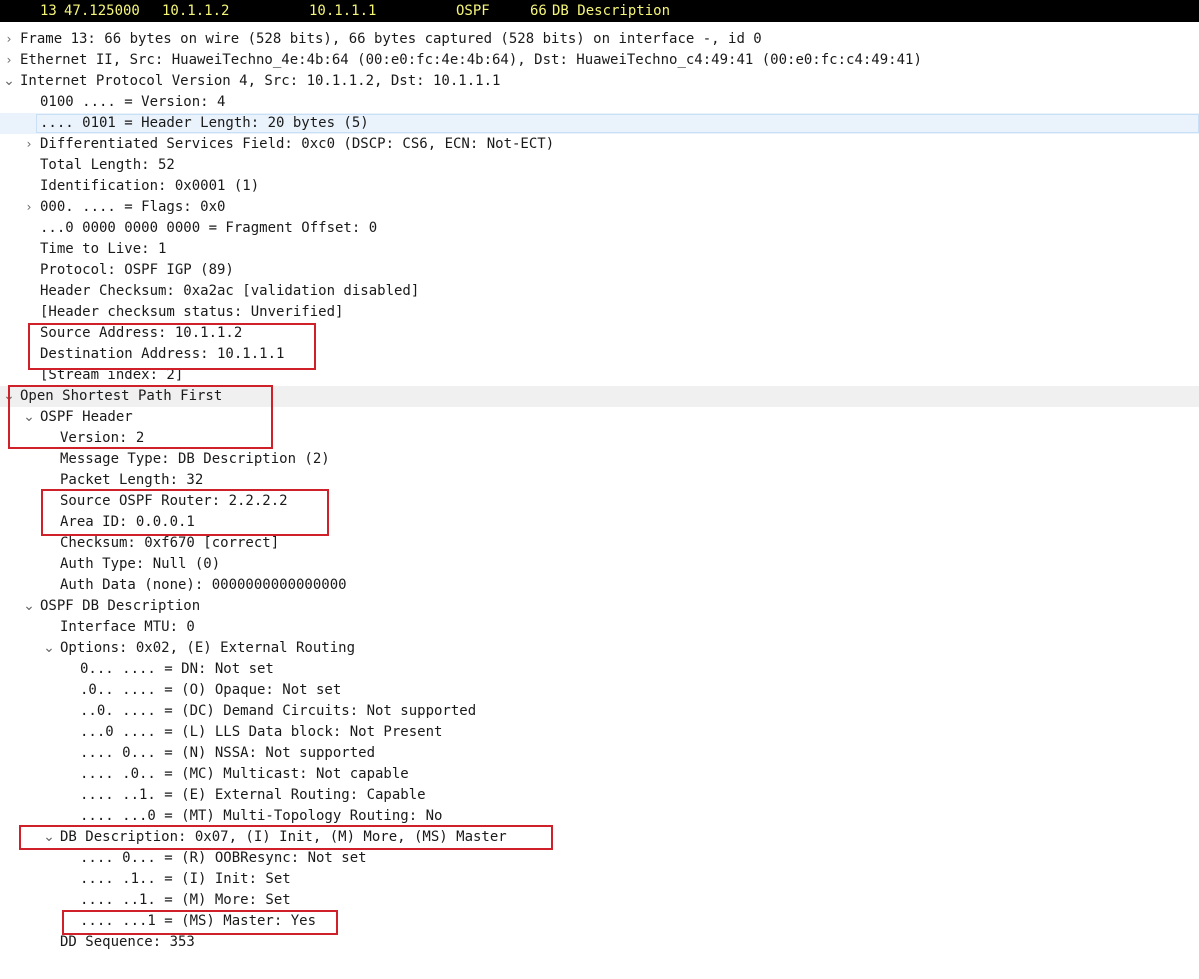 Image resolution: width=1199 pixels, height=979 pixels. Describe the element at coordinates (203, 585) in the screenshot. I see `tree-row-label: Auth Data (none): 0000000000000000` at that location.